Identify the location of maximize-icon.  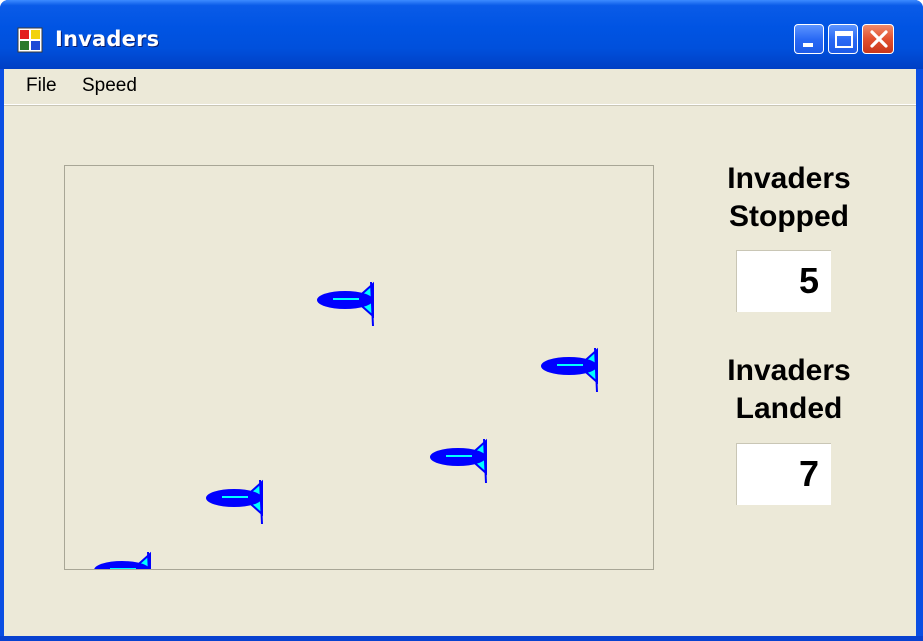
(844, 39).